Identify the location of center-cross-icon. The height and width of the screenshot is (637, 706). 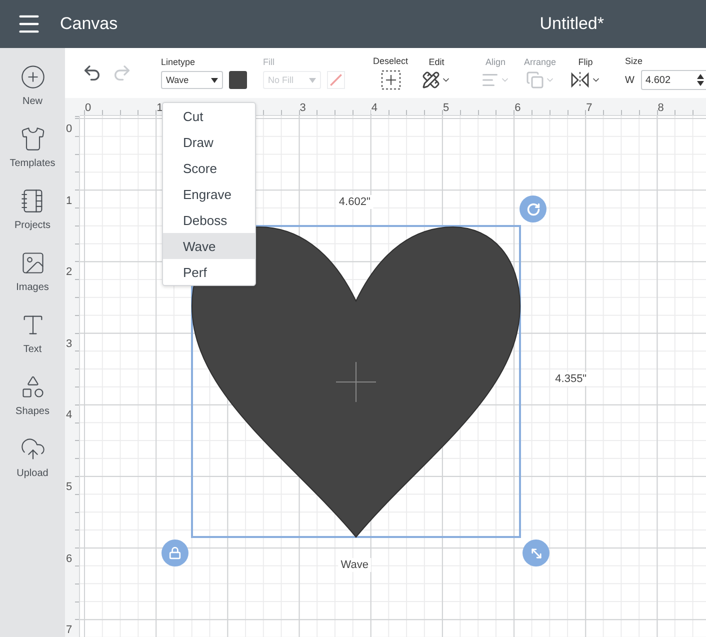
(356, 382).